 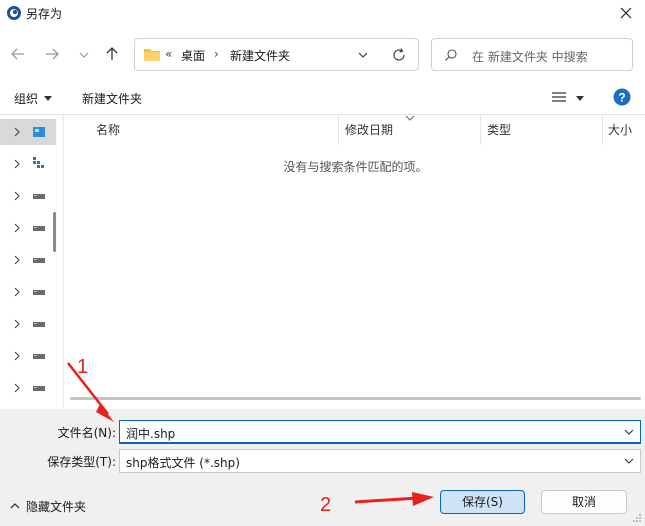 What do you see at coordinates (451, 55) in the screenshot?
I see `search-icon` at bounding box center [451, 55].